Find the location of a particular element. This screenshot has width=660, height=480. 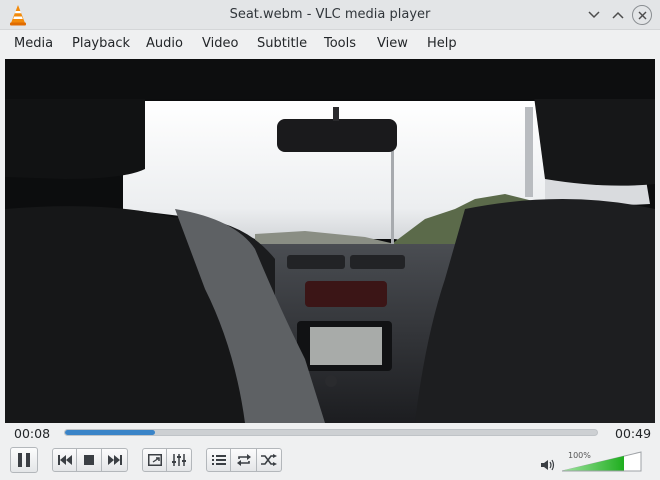

menu-help: Help is located at coordinates (442, 43).